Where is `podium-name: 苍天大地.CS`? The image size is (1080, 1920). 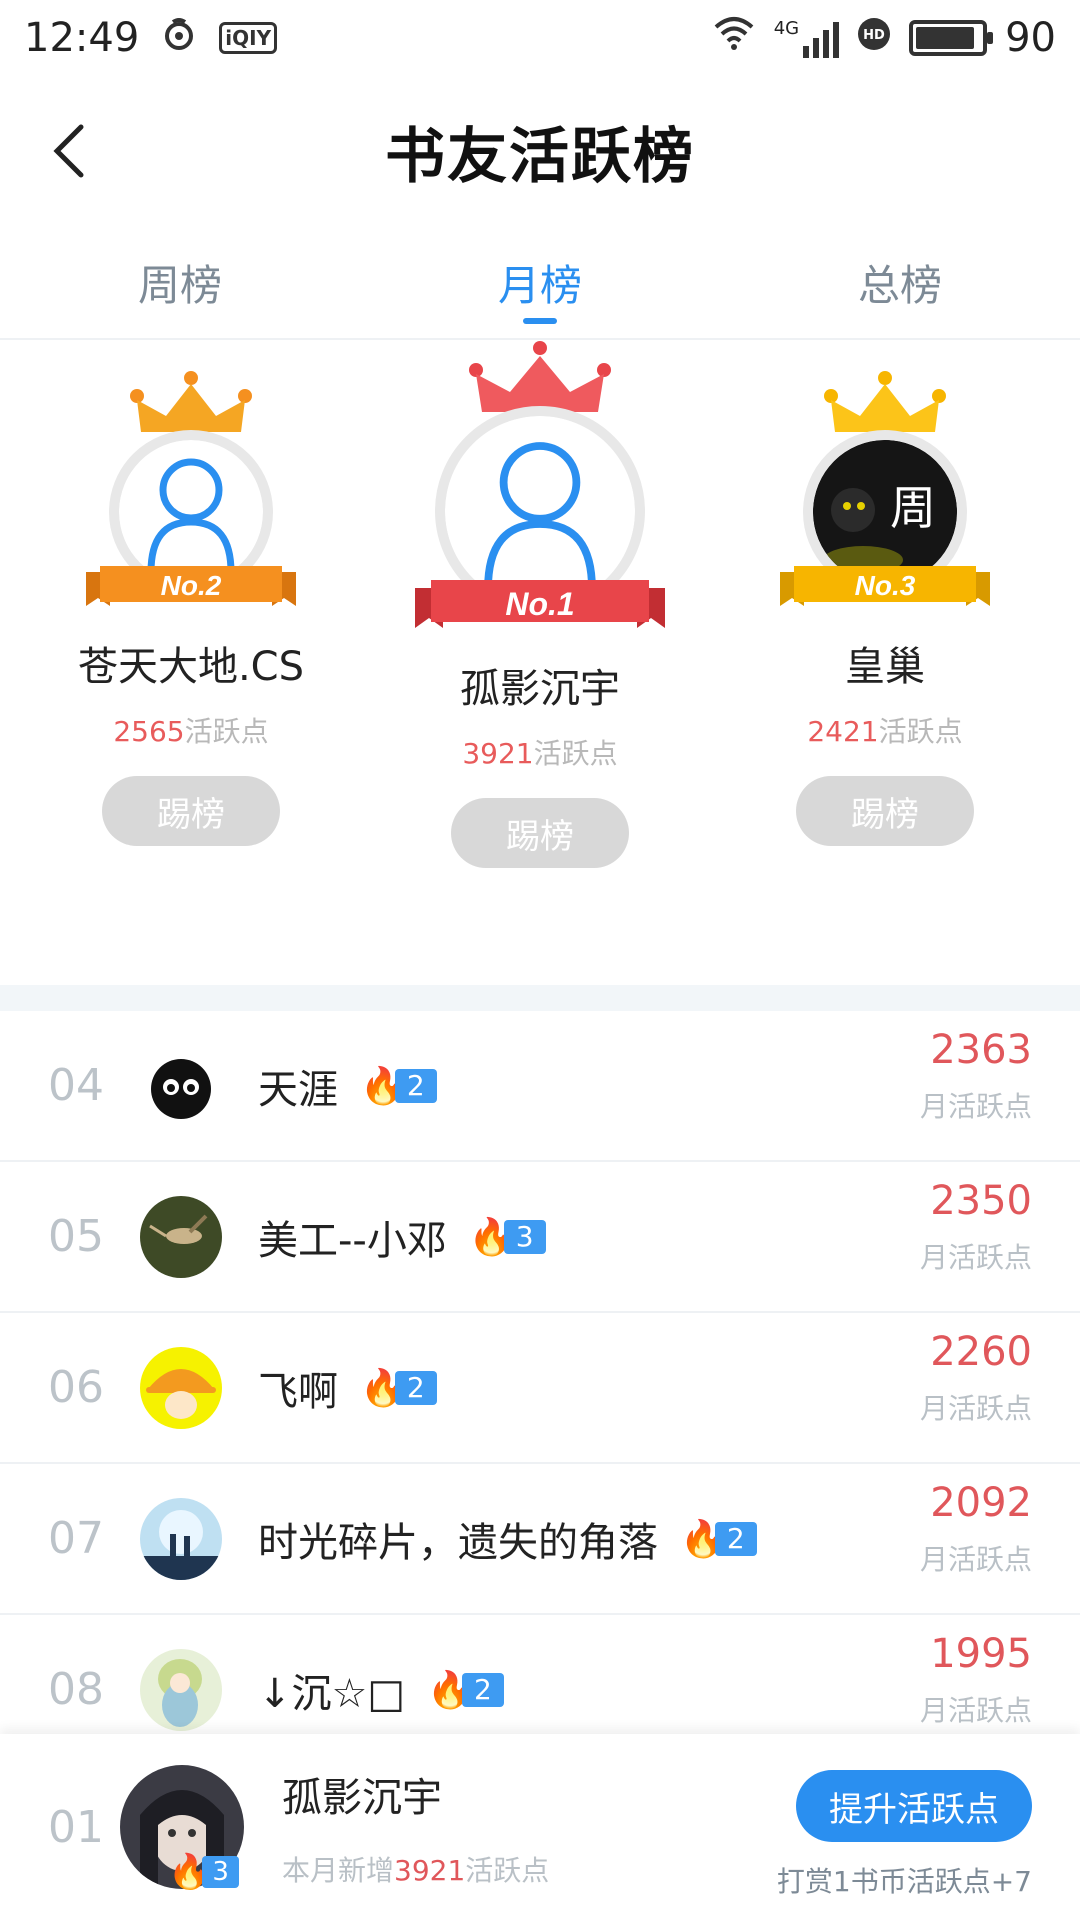 podium-name: 苍天大地.CS is located at coordinates (191, 667).